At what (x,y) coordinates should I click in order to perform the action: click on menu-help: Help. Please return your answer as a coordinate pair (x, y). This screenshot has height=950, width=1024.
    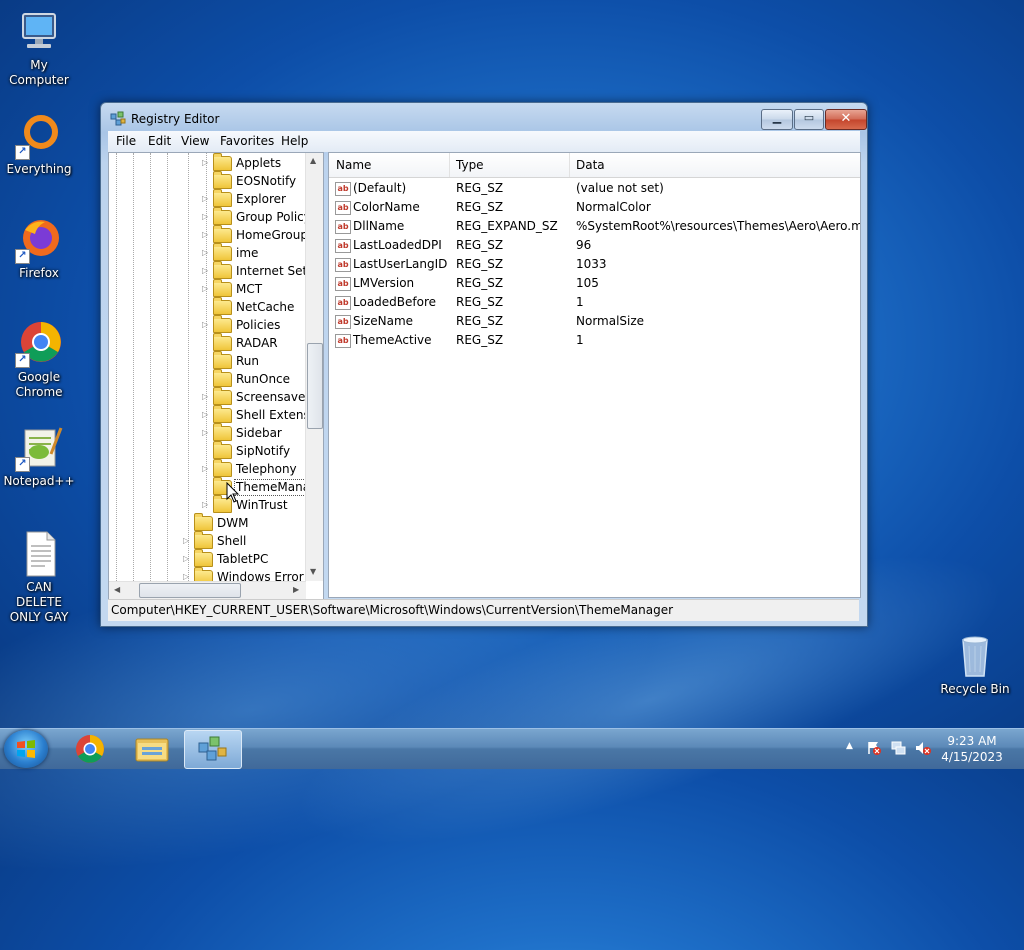
    Looking at the image, I should click on (294, 141).